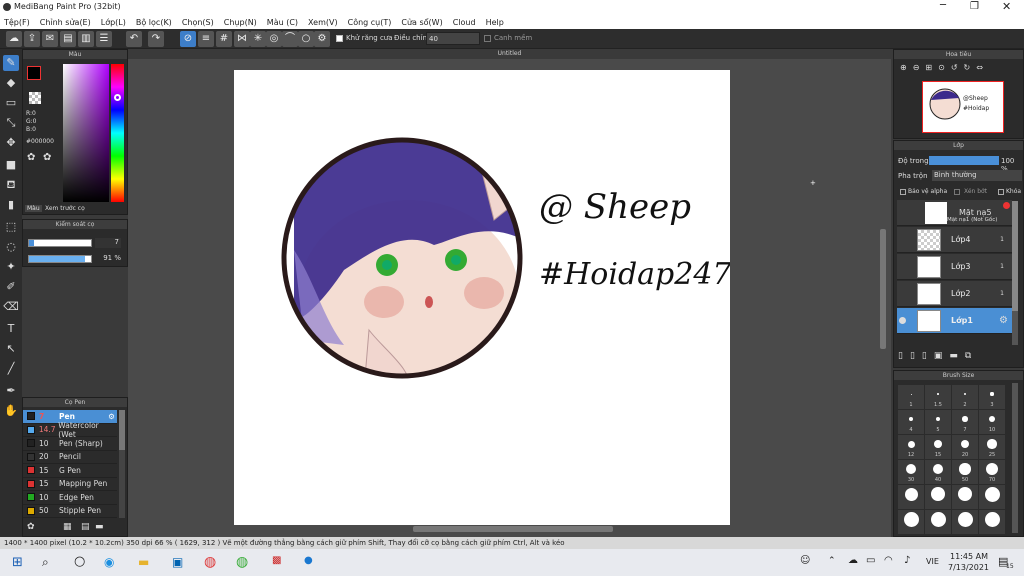 This screenshot has height=576, width=1024. What do you see at coordinates (954, 240) in the screenshot?
I see `layer-row: Lớp4 1` at bounding box center [954, 240].